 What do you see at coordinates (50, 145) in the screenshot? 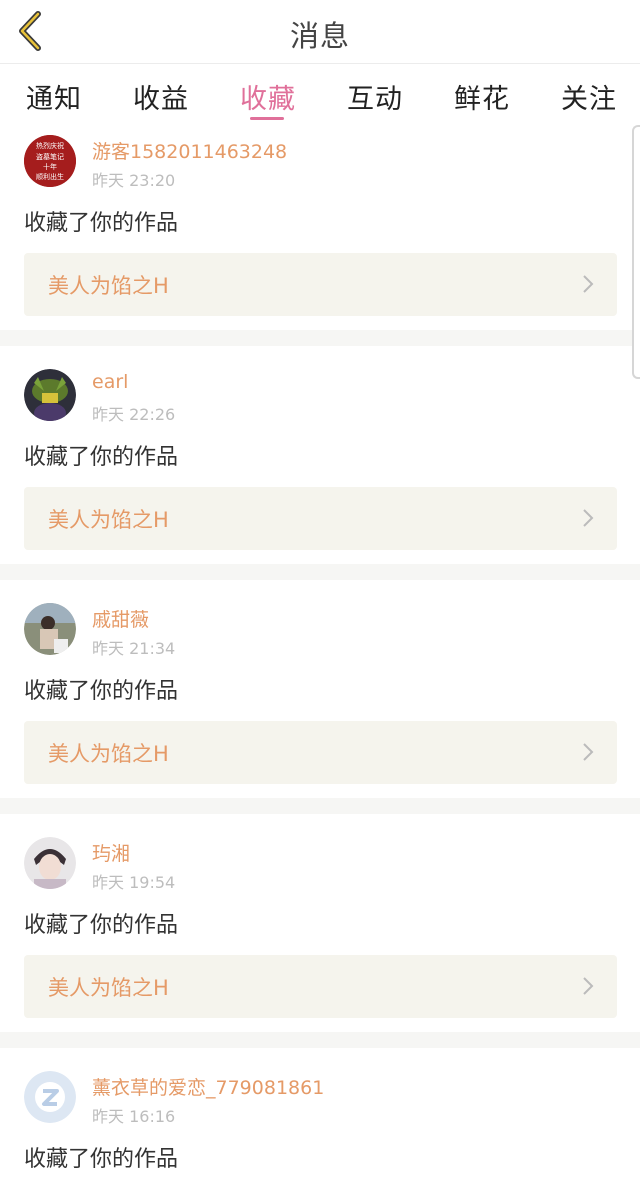
I see `svg-text: 热烈庆祝` at bounding box center [50, 145].